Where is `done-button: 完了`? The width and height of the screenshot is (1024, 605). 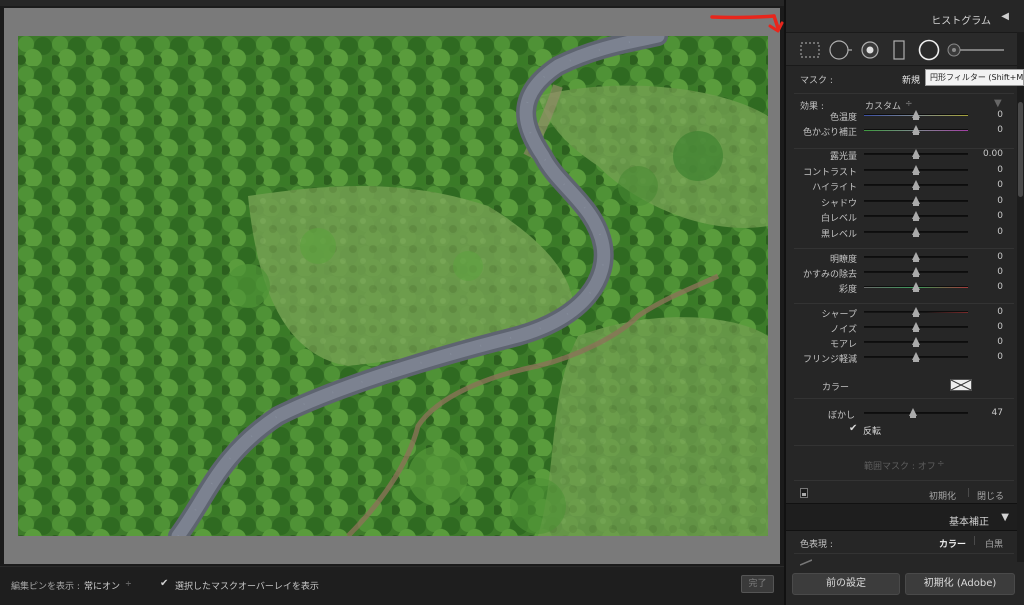 done-button: 完了 is located at coordinates (757, 584).